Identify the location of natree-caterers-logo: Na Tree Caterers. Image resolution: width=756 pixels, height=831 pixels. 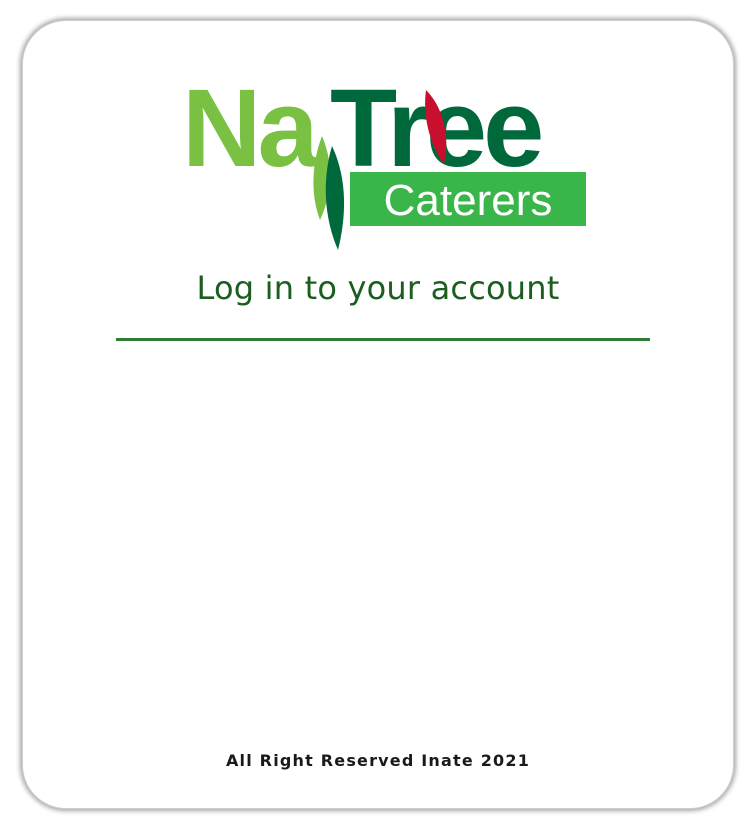
(385, 160).